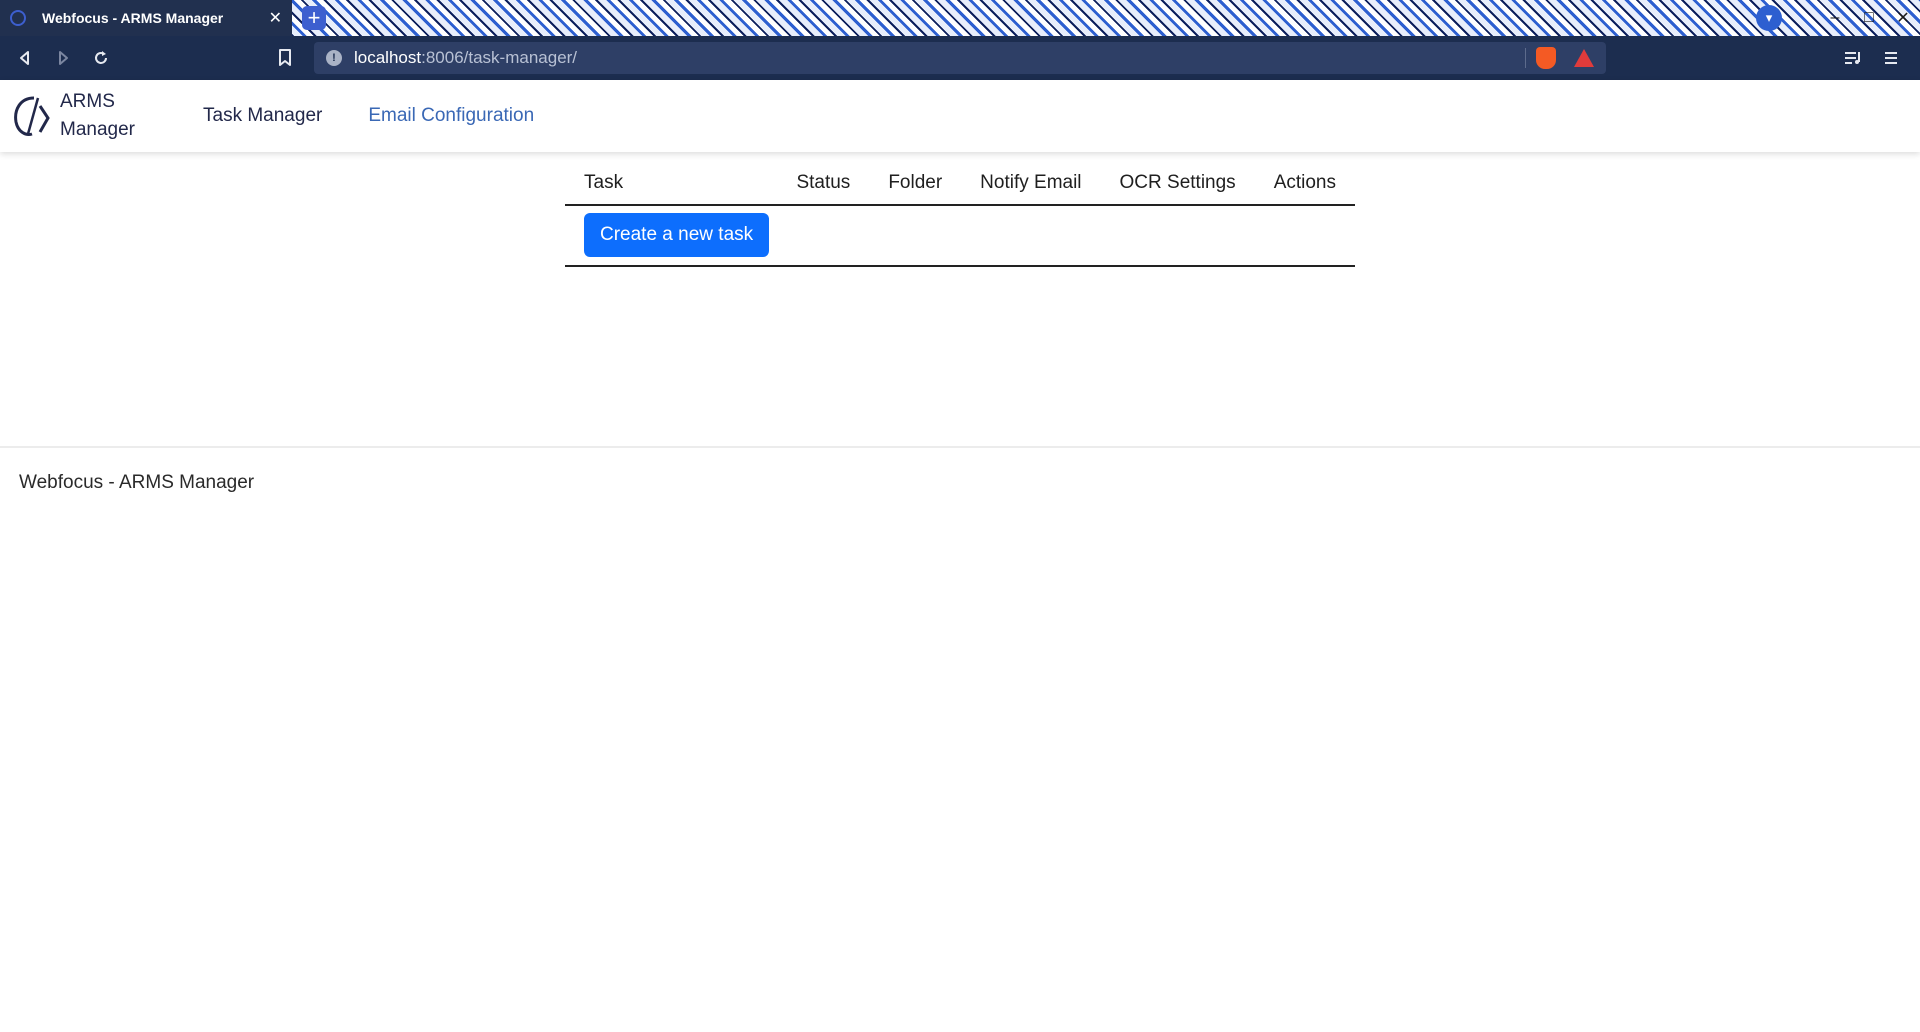  I want to click on column-header-task: Task, so click(671, 189).